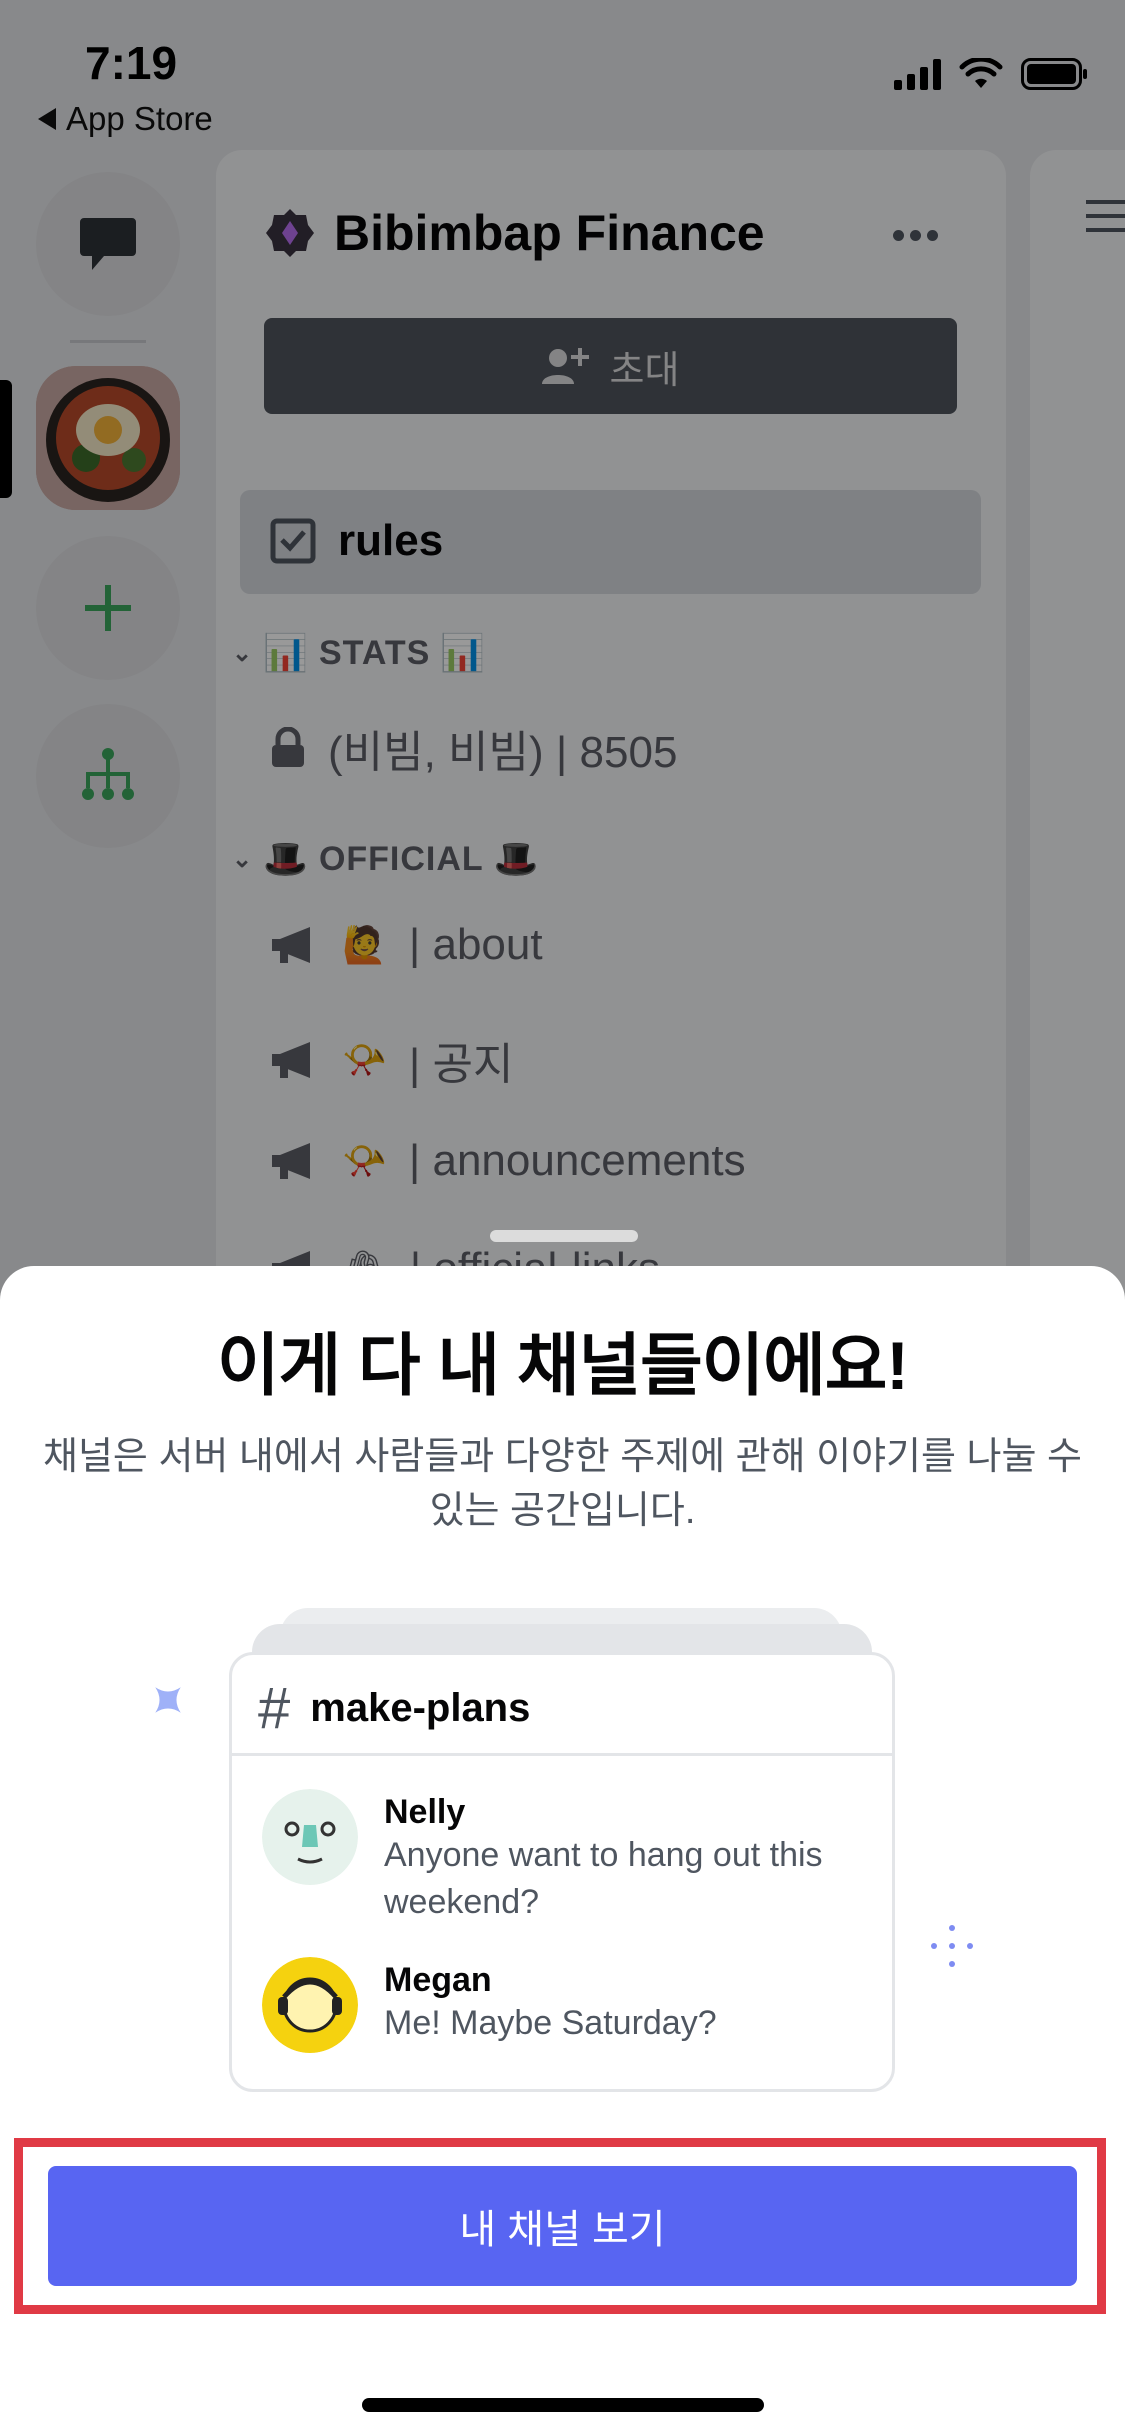 The width and height of the screenshot is (1125, 2436). What do you see at coordinates (438, 1980) in the screenshot?
I see `message-author: Megan` at bounding box center [438, 1980].